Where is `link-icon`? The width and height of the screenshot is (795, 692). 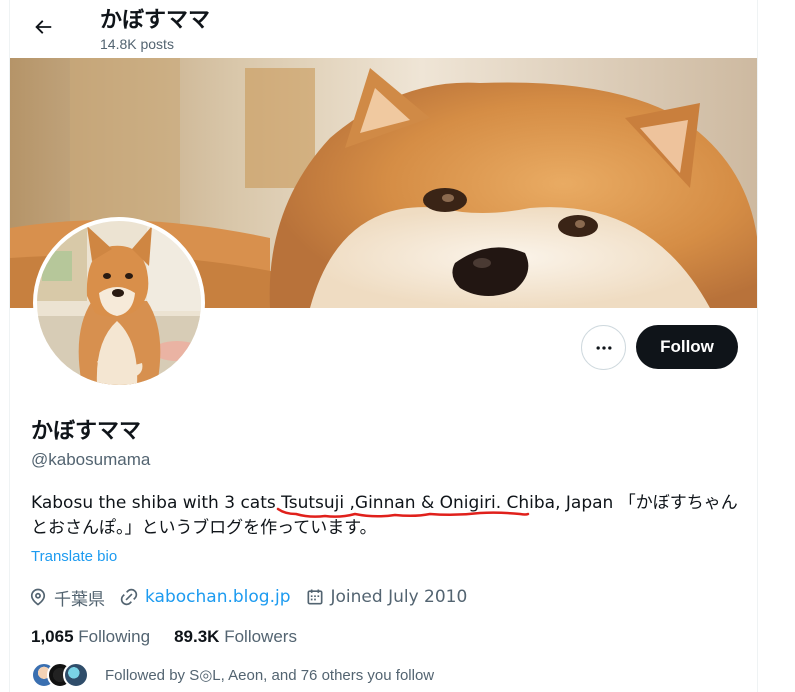 link-icon is located at coordinates (129, 597).